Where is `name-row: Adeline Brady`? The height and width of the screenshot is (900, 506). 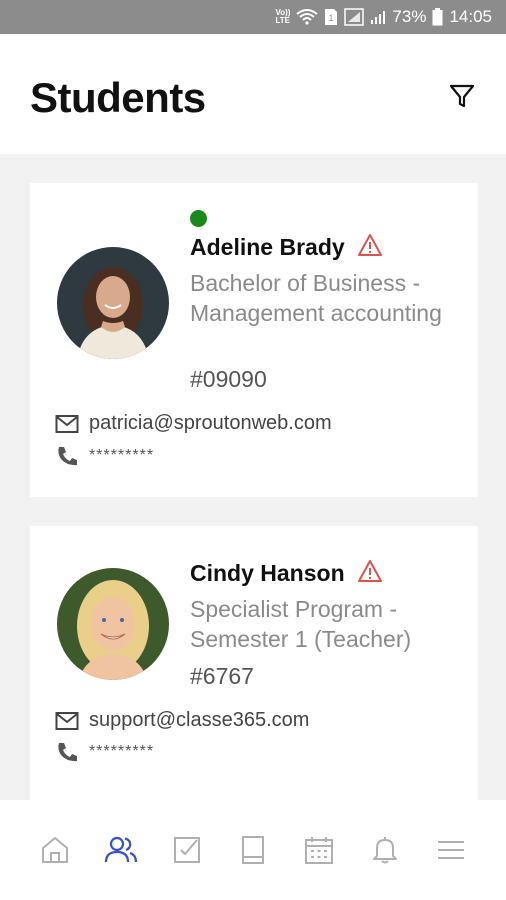 name-row: Adeline Brady is located at coordinates (286, 247).